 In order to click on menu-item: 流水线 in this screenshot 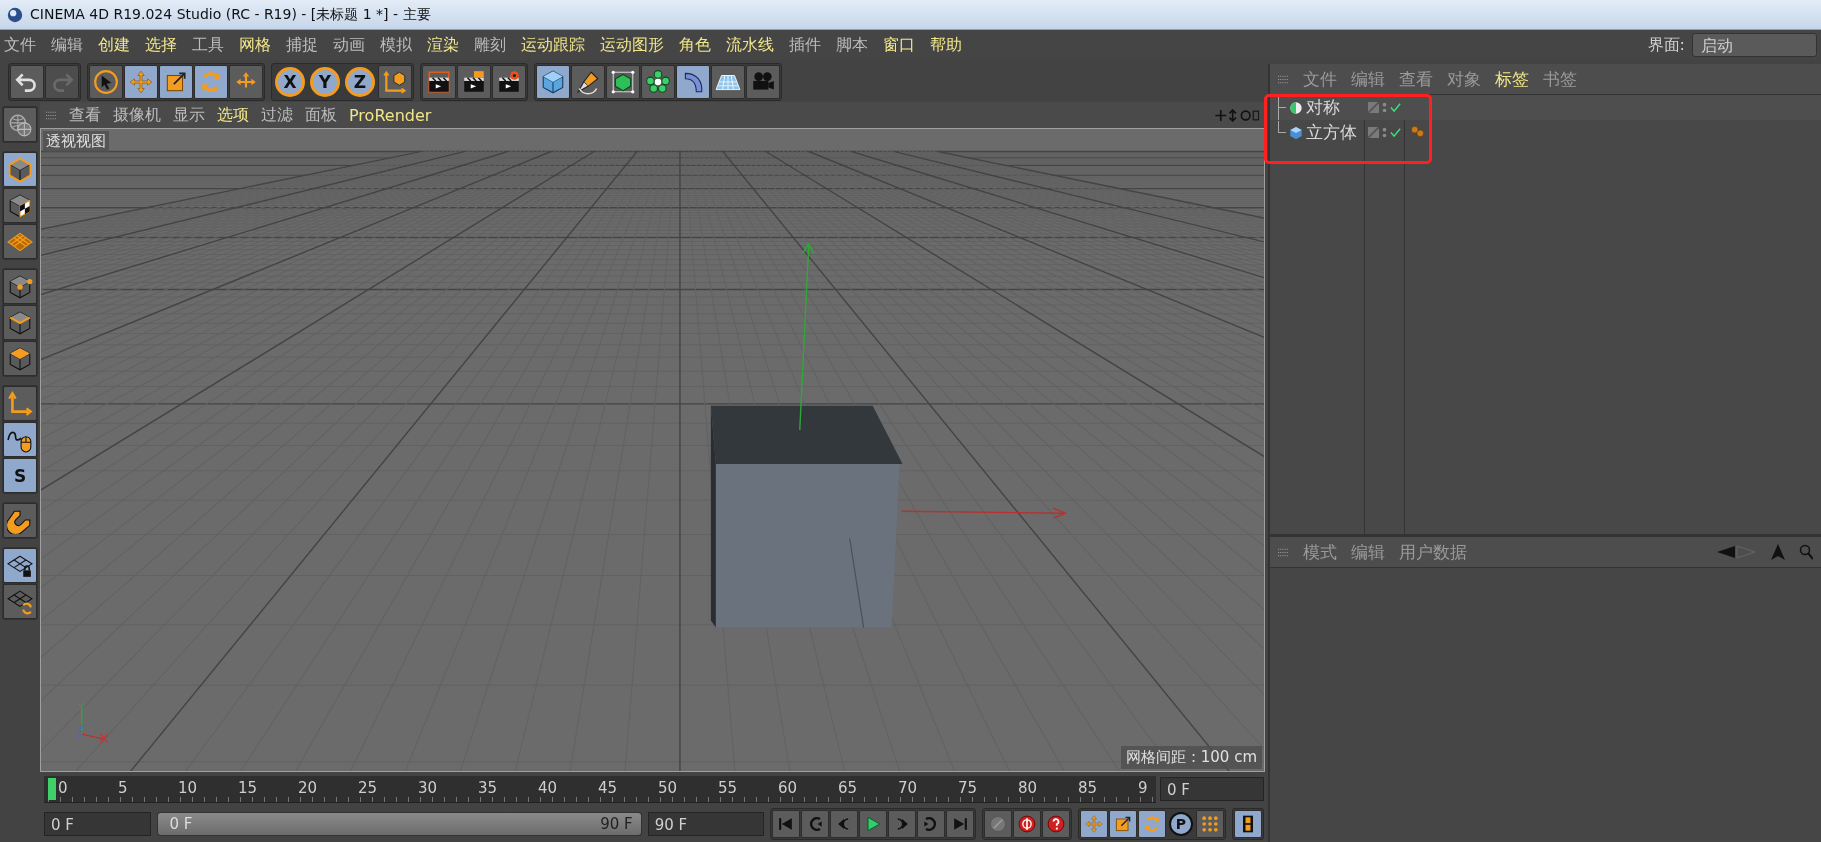, I will do `click(750, 45)`.